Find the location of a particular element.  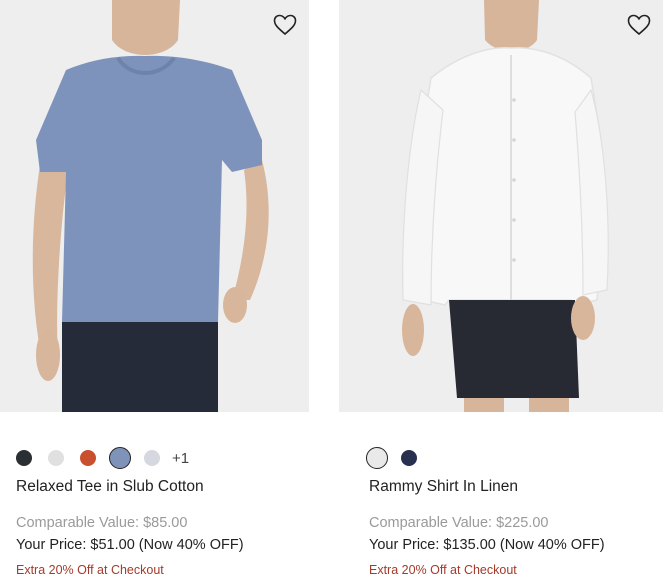

swatch-blue-selected is located at coordinates (120, 458).